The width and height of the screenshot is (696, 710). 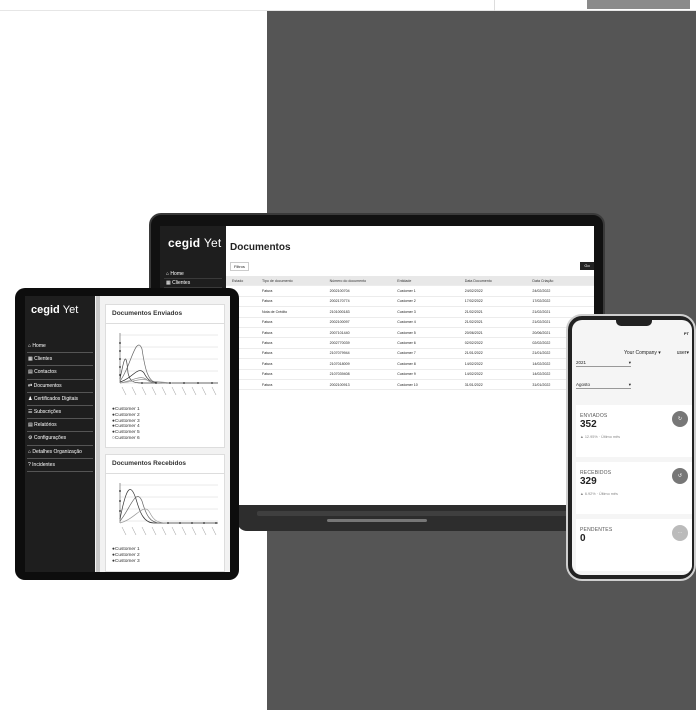 I want to click on column-header: Data Criação, so click(x=560, y=281).